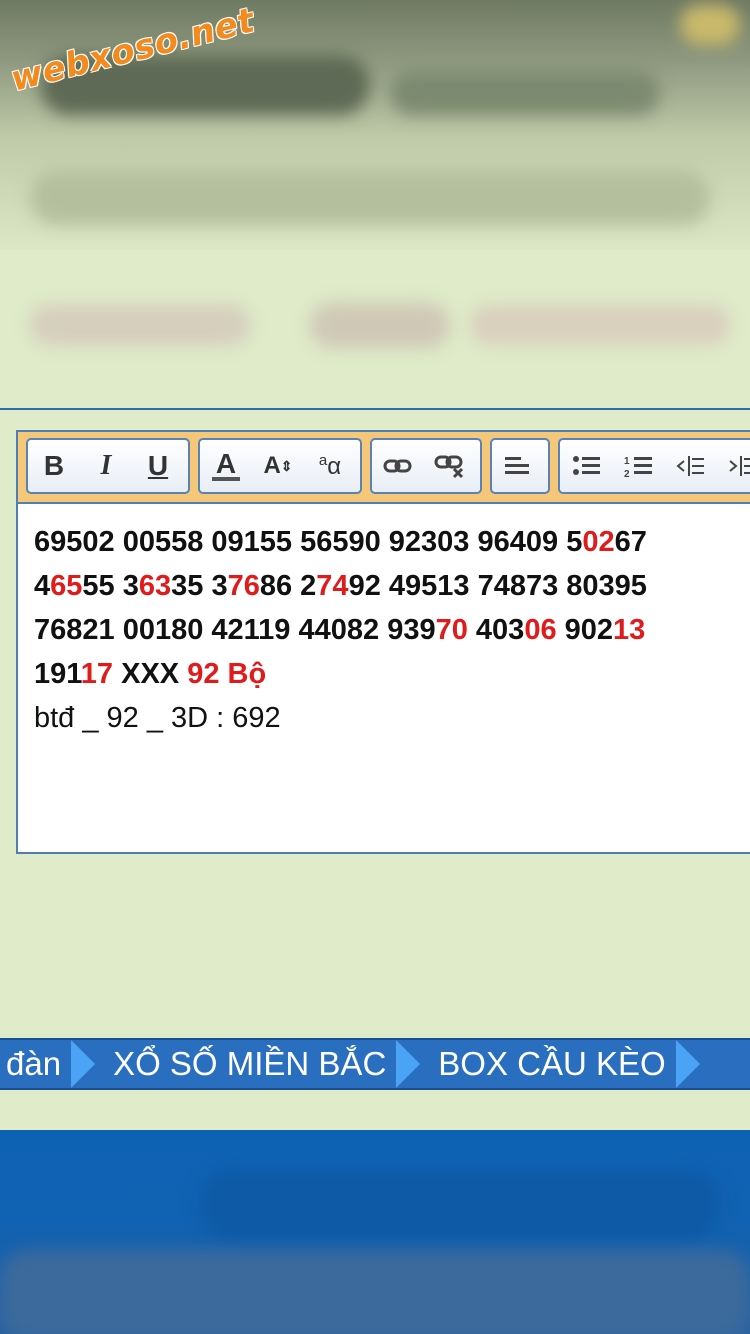 This screenshot has width=750, height=1334. I want to click on highlighted-number: 76, so click(243, 586).